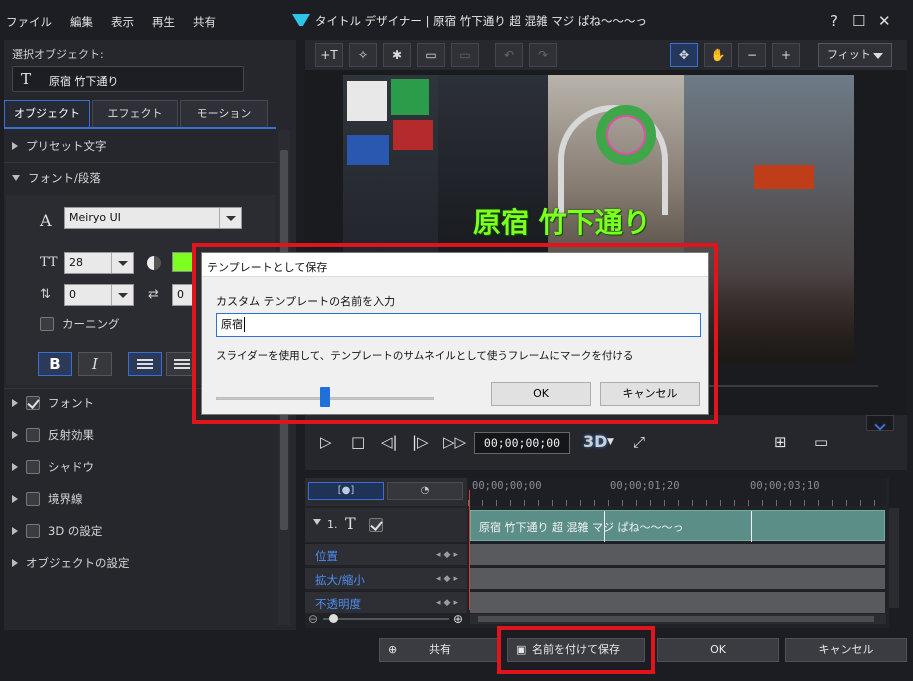 Image resolution: width=913 pixels, height=681 pixels. What do you see at coordinates (834, 21) in the screenshot?
I see `help-button: ?` at bounding box center [834, 21].